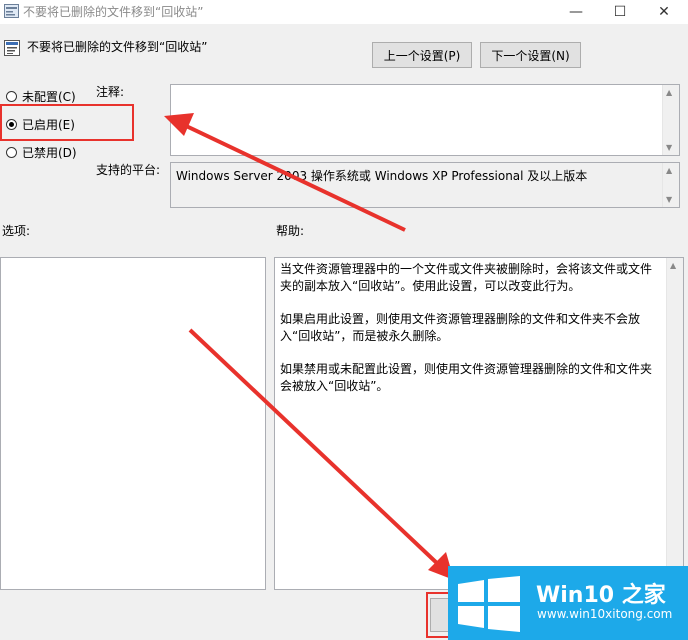 The image size is (688, 640). I want to click on maximize-button: ☐, so click(620, 12).